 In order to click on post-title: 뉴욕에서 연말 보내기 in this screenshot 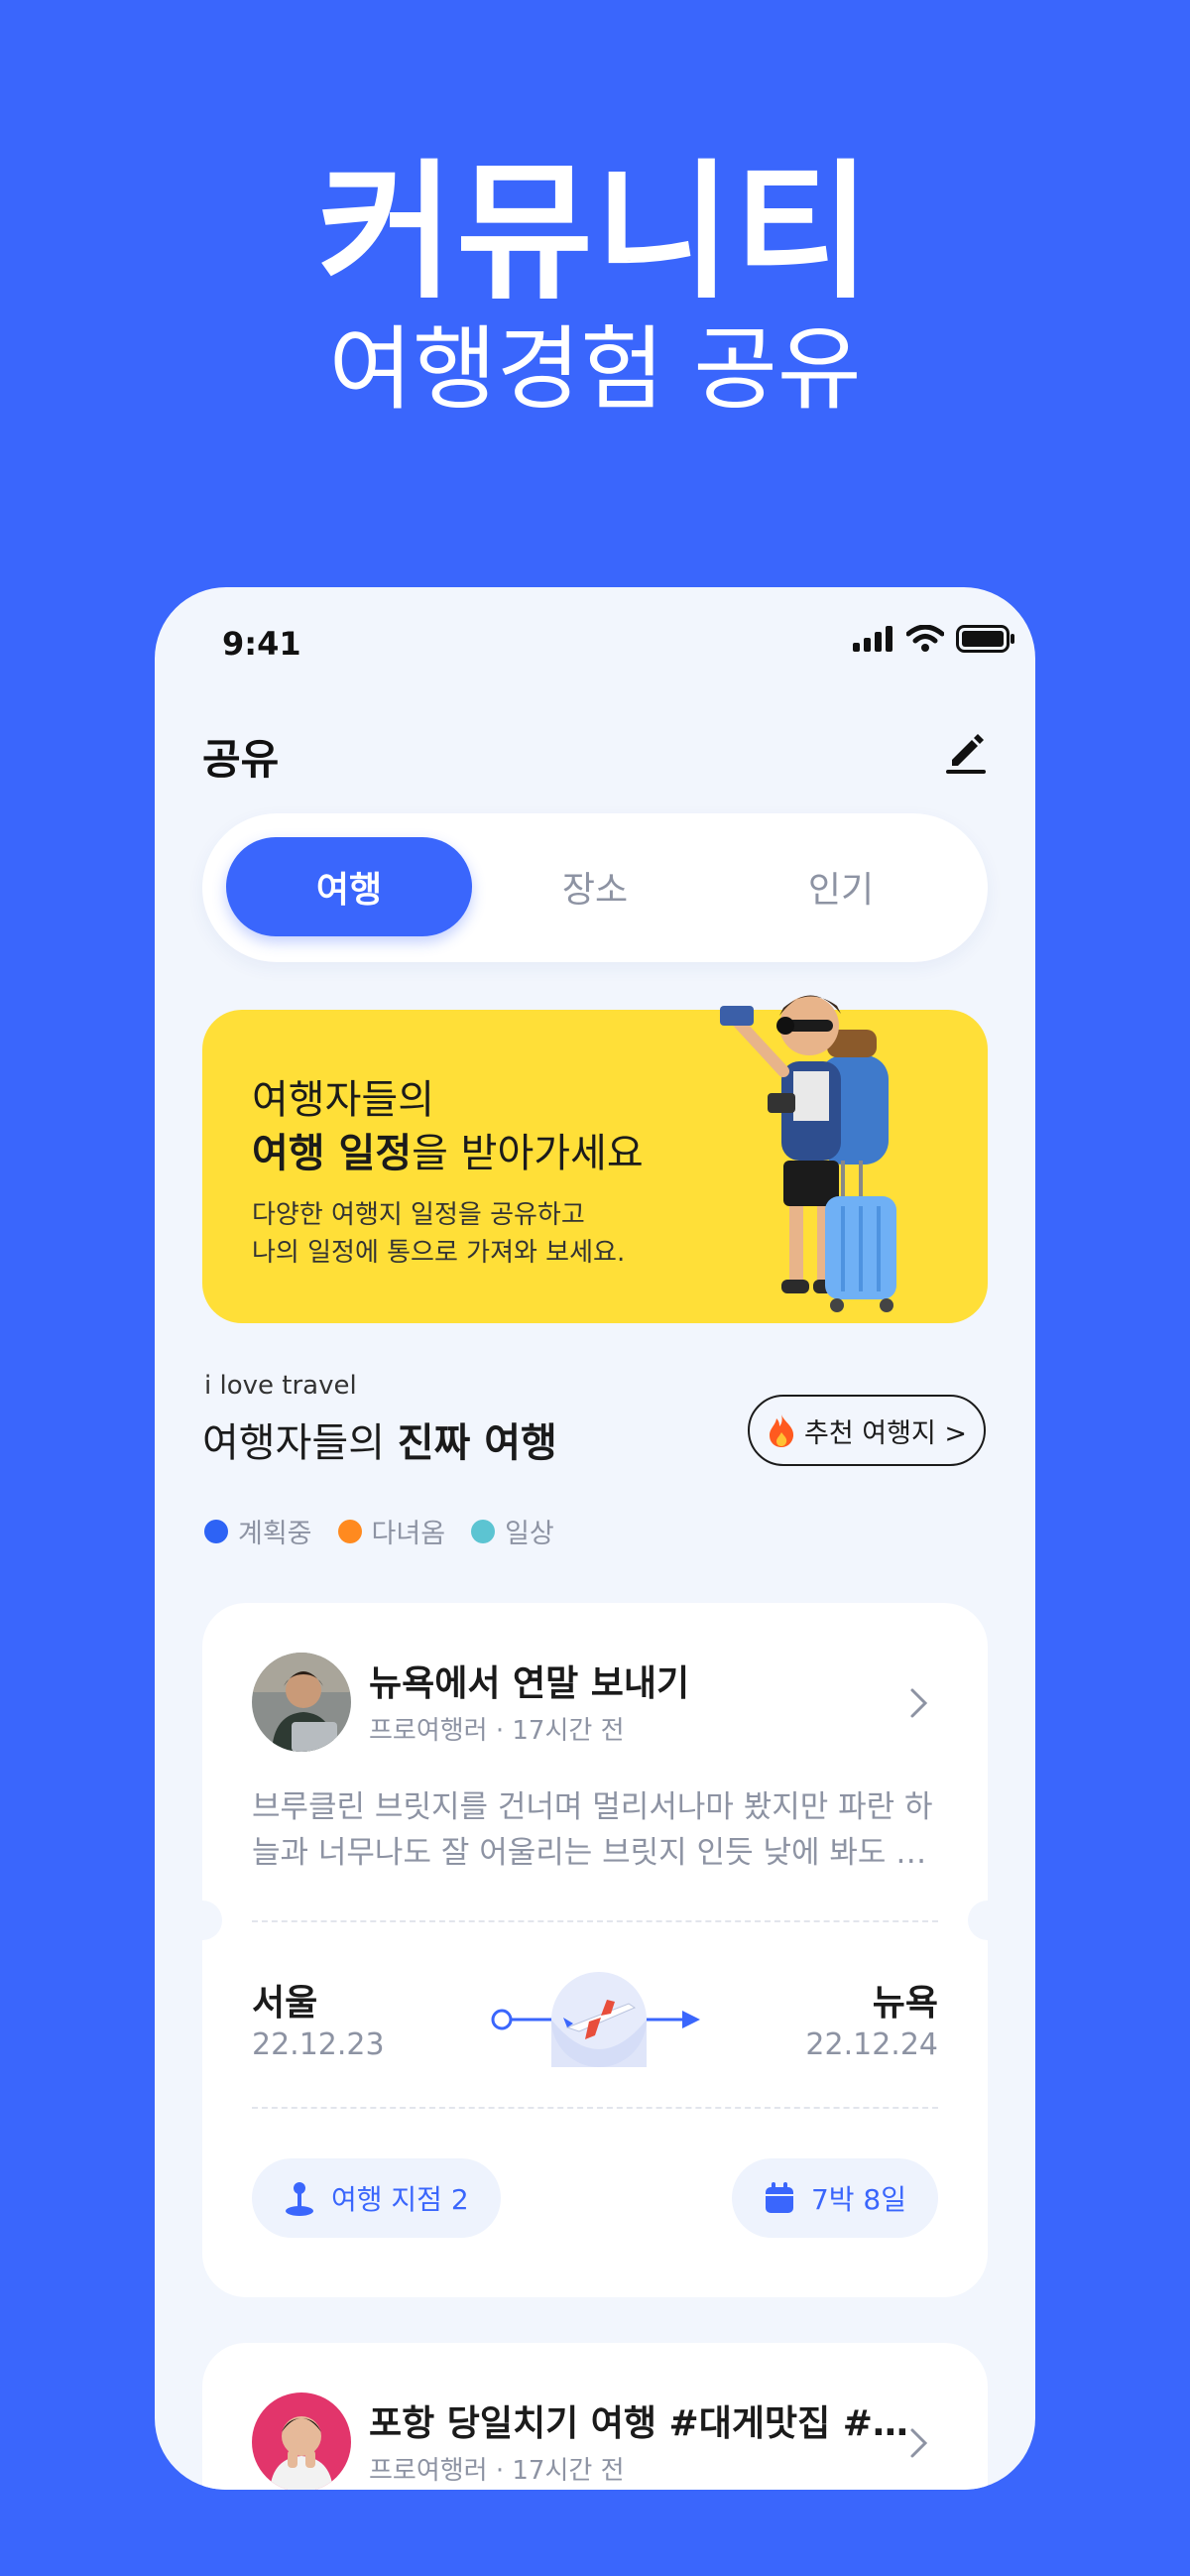, I will do `click(529, 1683)`.